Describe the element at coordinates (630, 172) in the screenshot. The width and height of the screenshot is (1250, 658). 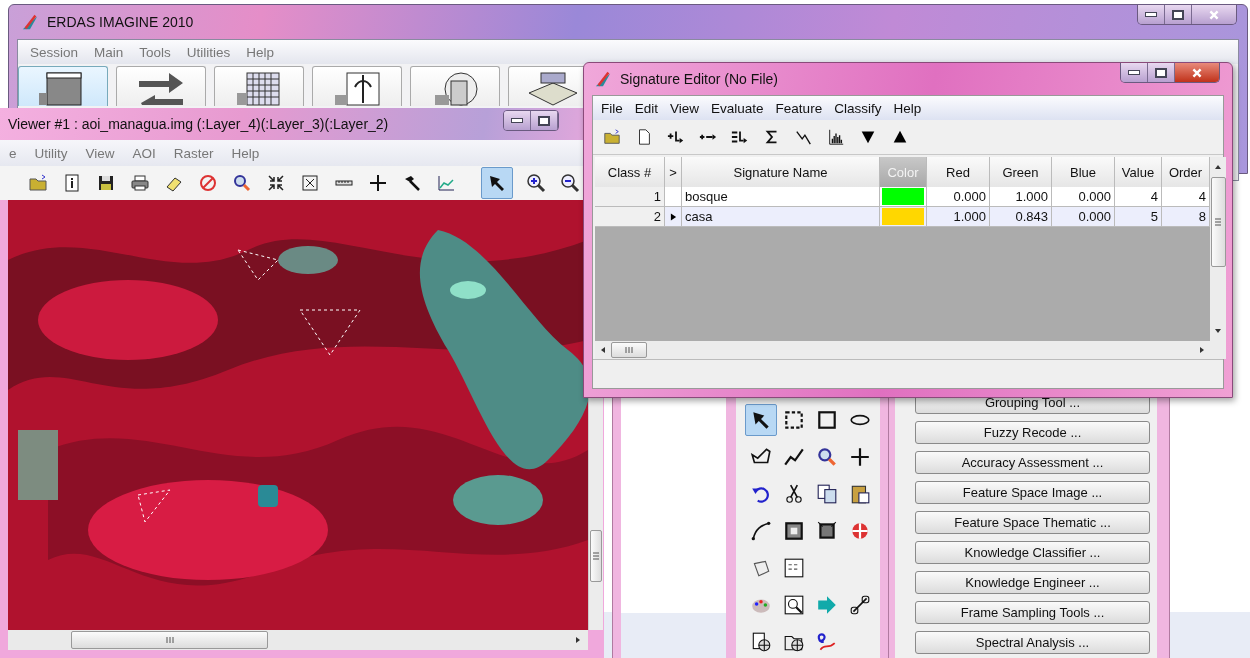
I see `column-header: Class #` at that location.